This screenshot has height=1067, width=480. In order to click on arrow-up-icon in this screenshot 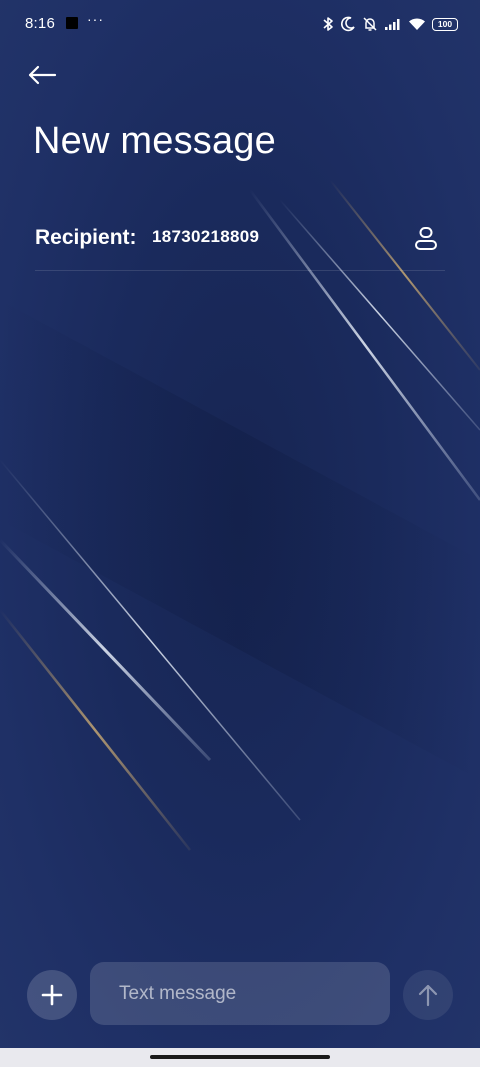, I will do `click(428, 995)`.